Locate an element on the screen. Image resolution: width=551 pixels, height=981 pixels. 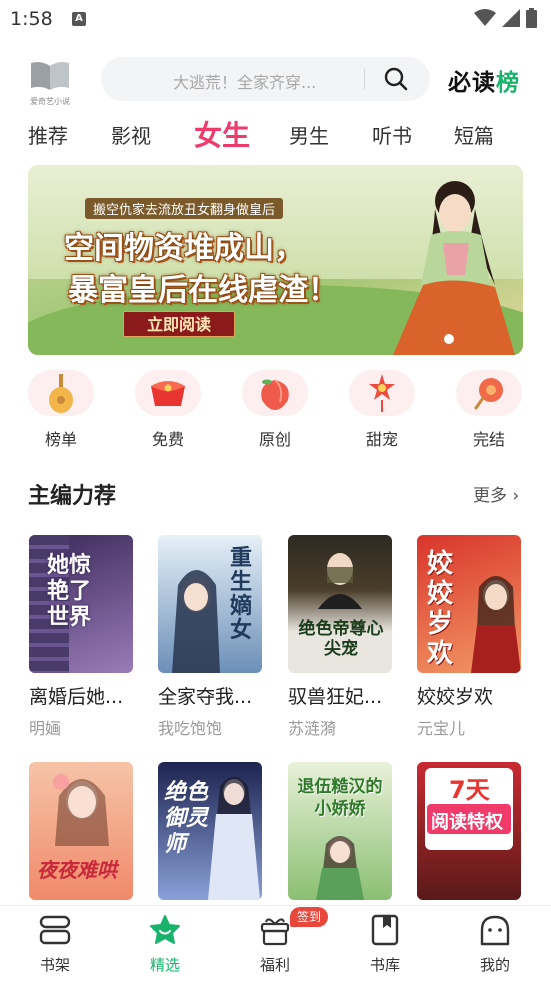
must-read-ranking-button: 必读榜 is located at coordinates (484, 80).